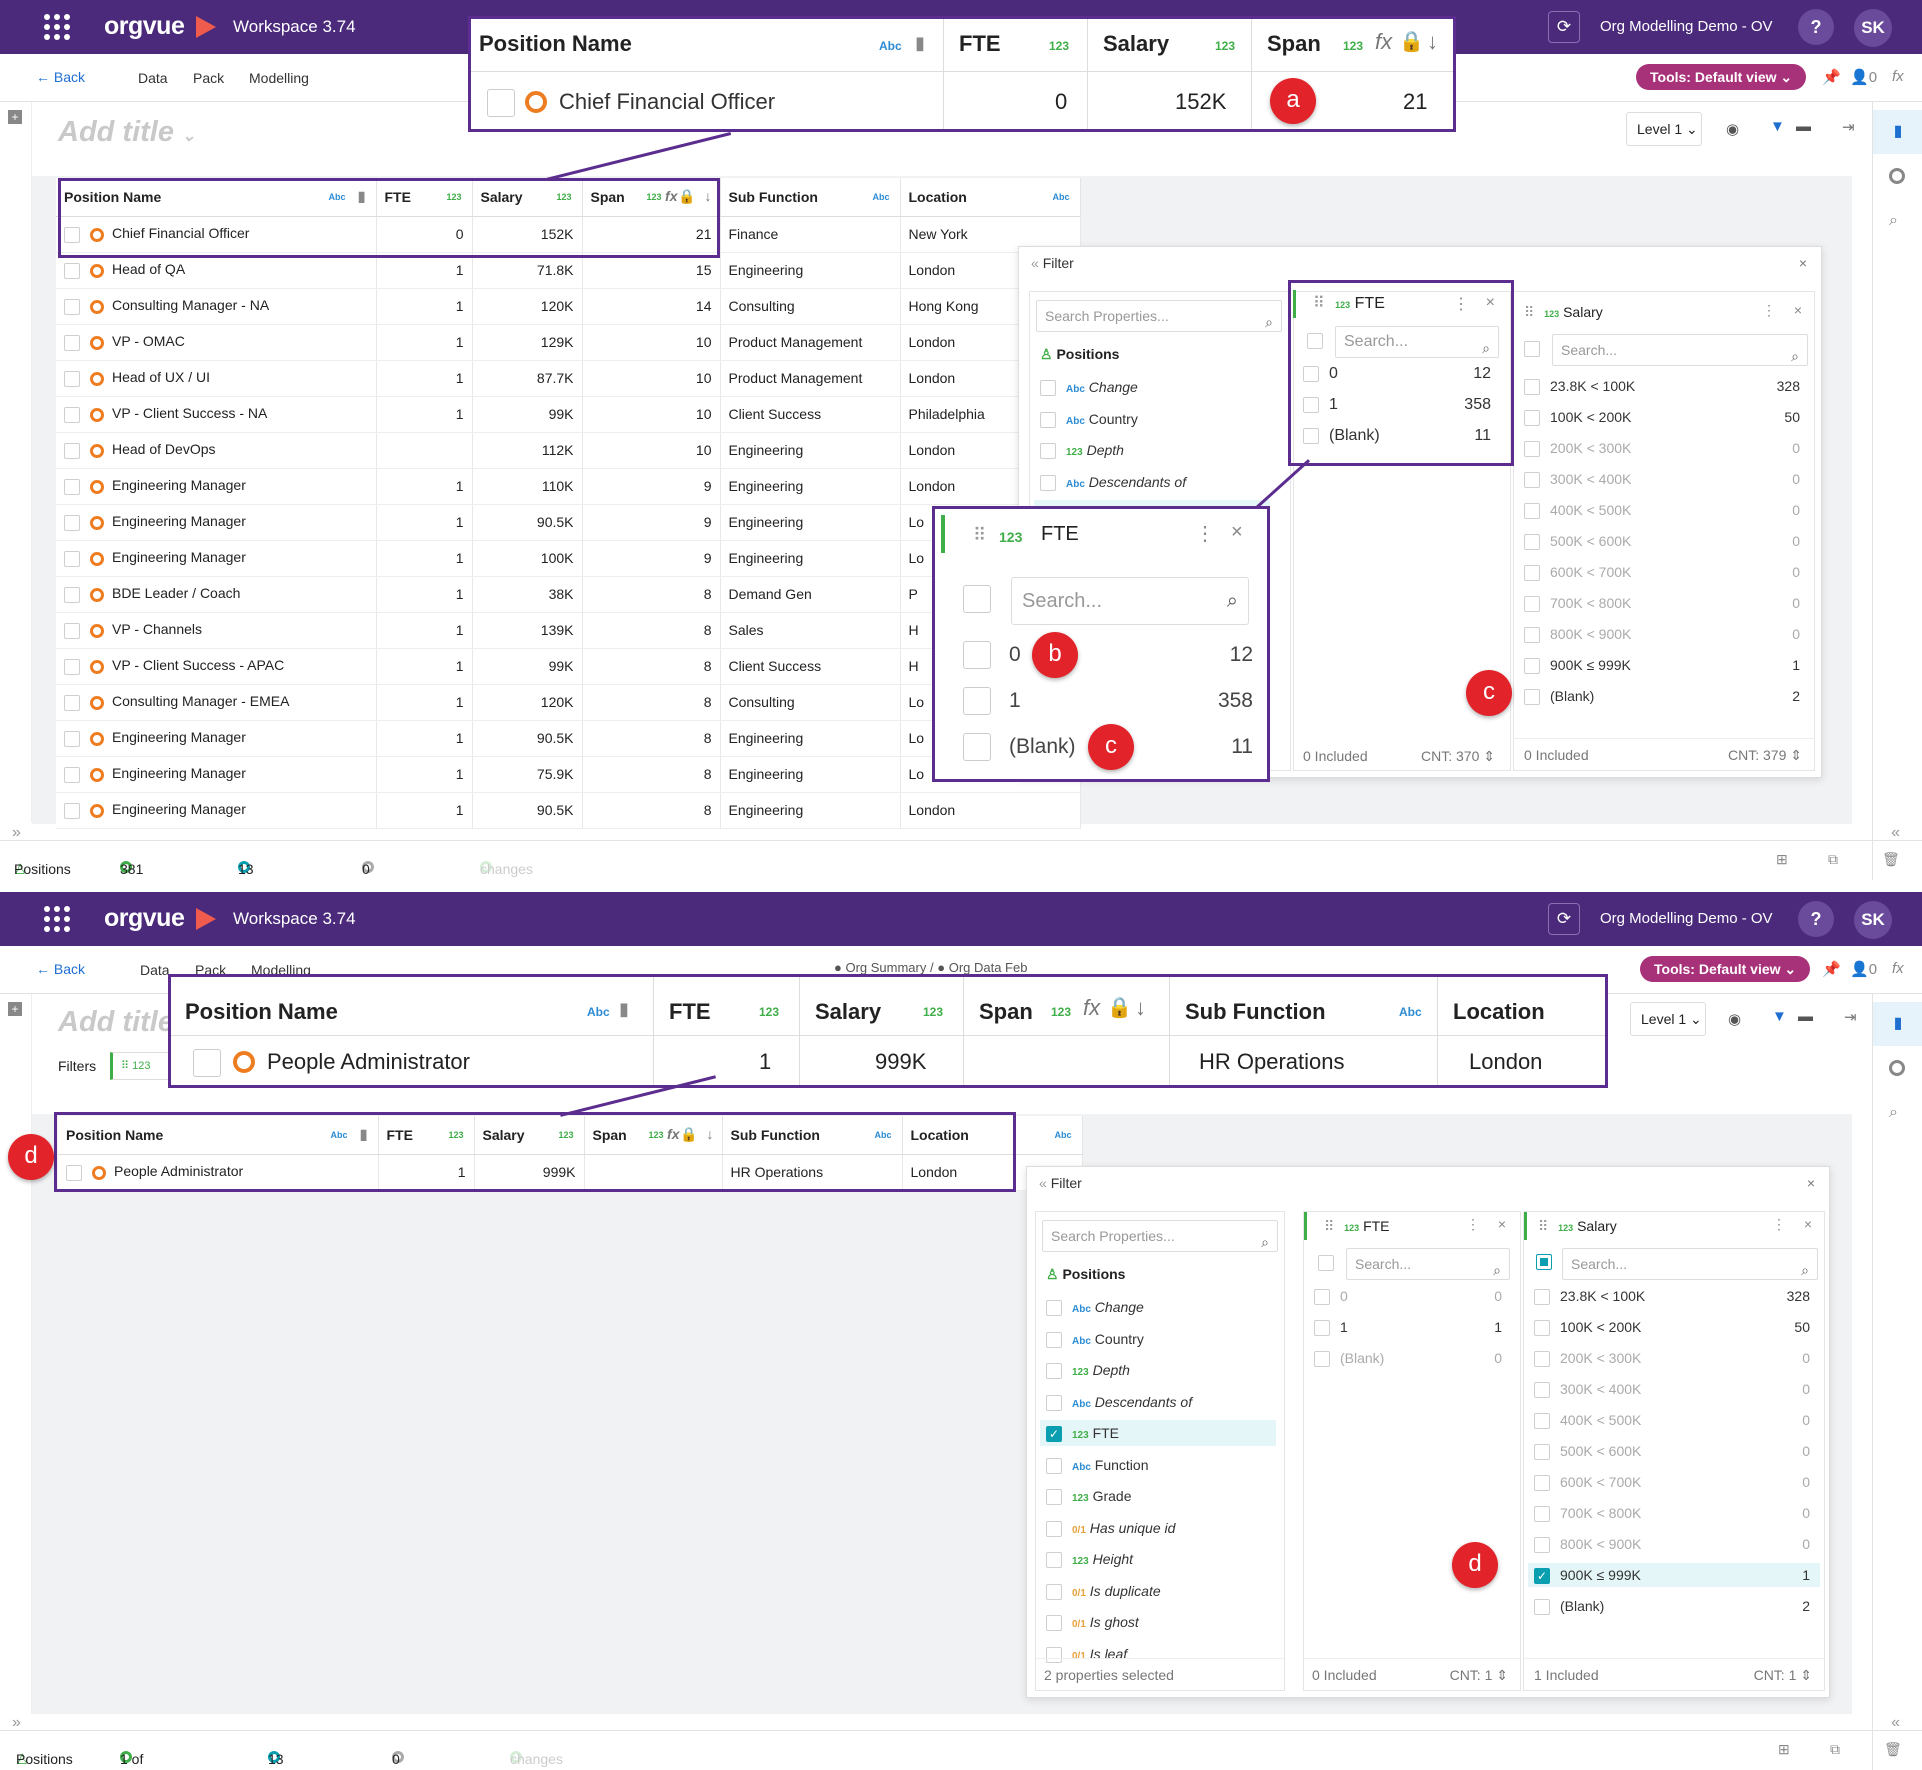  What do you see at coordinates (568, 342) in the screenshot?
I see `table-row: VP - OMAC 1 129K 10 Product Management London` at bounding box center [568, 342].